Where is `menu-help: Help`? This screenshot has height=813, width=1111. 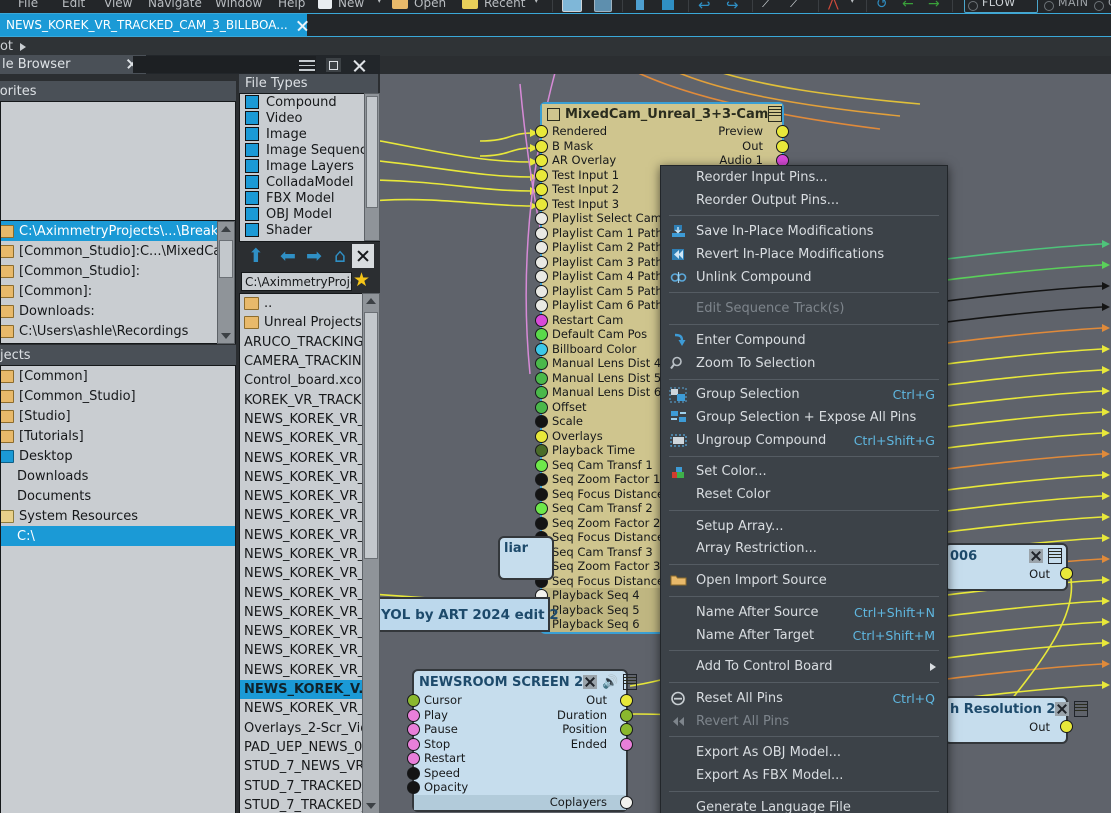 menu-help: Help is located at coordinates (291, 5).